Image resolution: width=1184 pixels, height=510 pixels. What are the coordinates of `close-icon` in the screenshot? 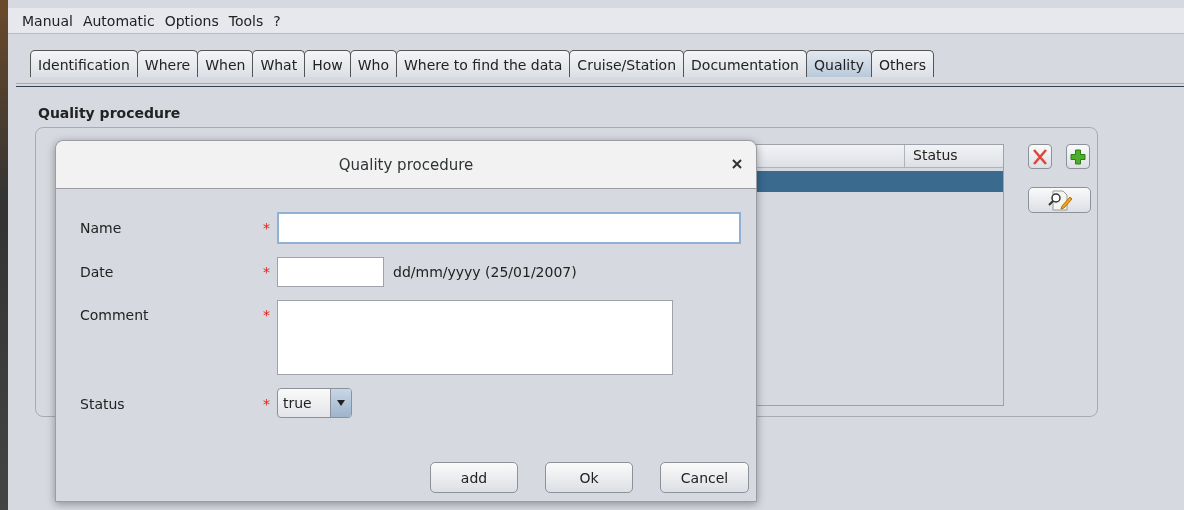 It's located at (737, 164).